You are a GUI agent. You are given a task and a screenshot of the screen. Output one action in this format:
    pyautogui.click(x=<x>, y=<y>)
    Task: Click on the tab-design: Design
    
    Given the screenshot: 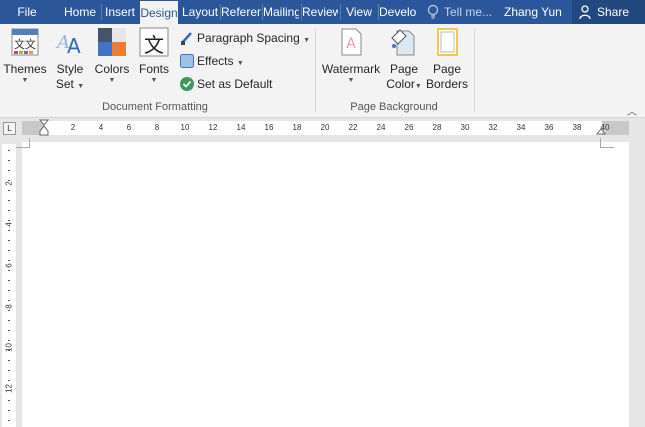 What is the action you would take?
    pyautogui.click(x=159, y=12)
    